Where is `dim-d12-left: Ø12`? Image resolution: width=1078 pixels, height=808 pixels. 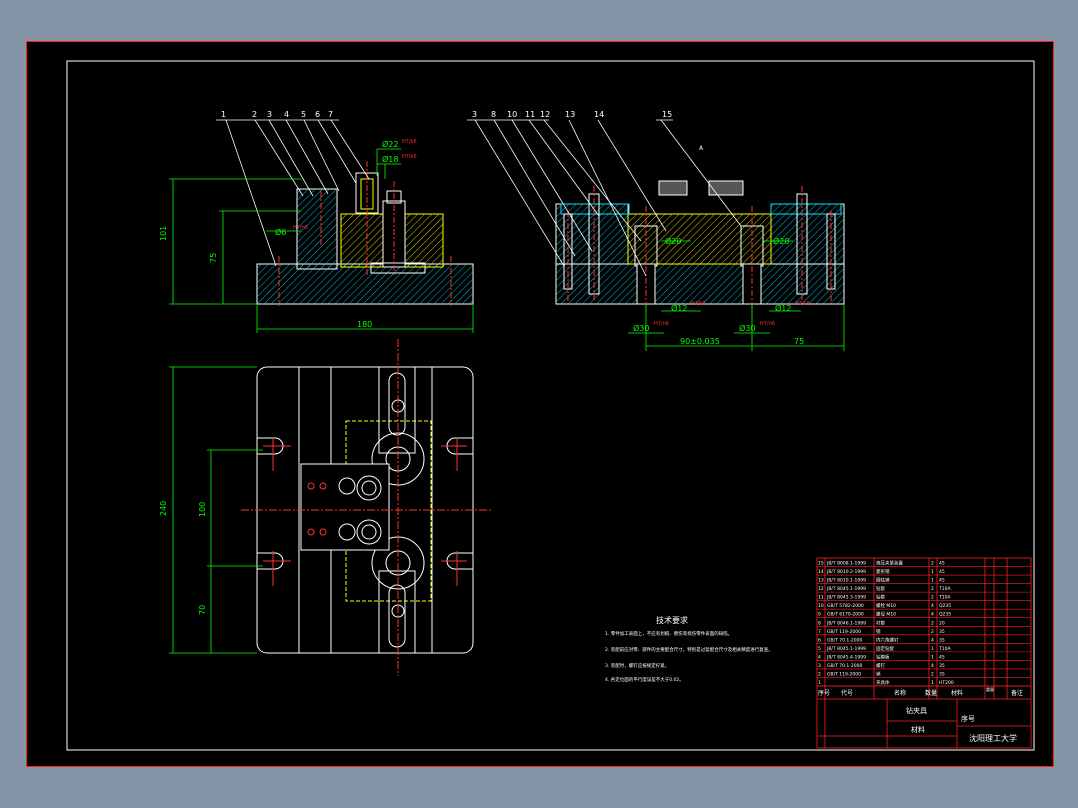 dim-d12-left: Ø12 is located at coordinates (679, 308).